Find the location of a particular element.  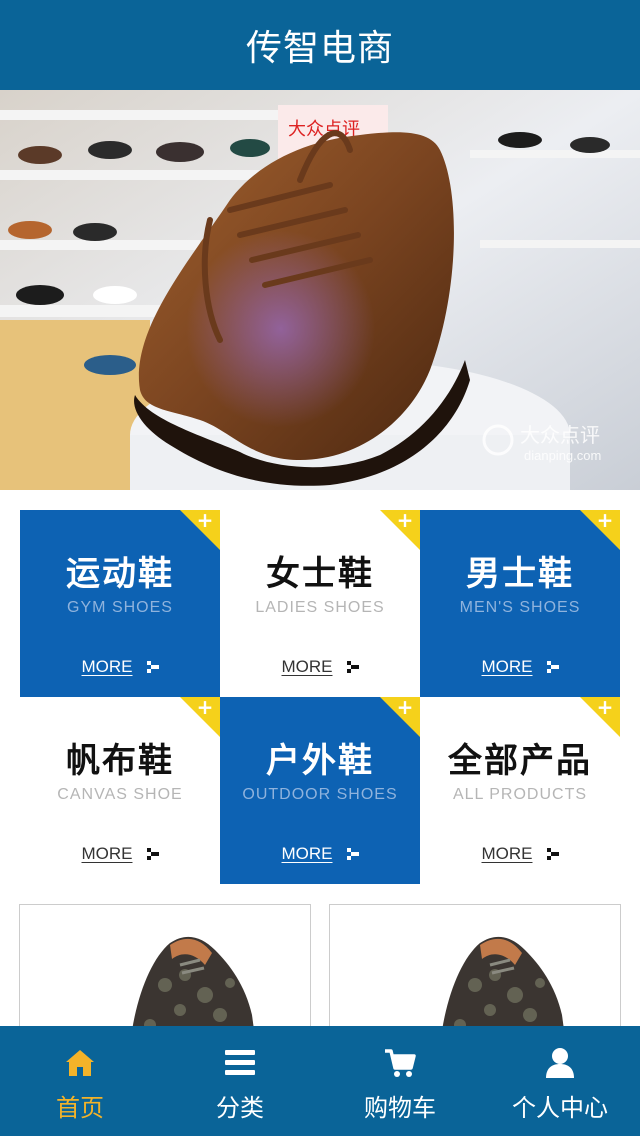

category-gym-shoes: + 运动鞋 GYM SHOES MORE is located at coordinates (120, 603).